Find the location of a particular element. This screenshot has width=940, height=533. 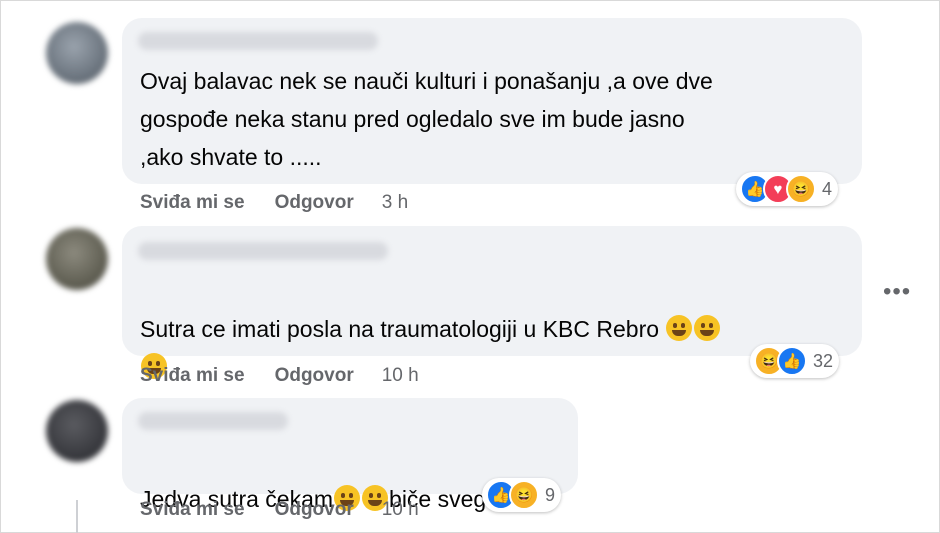

more-options-icon: ••• is located at coordinates (897, 292).